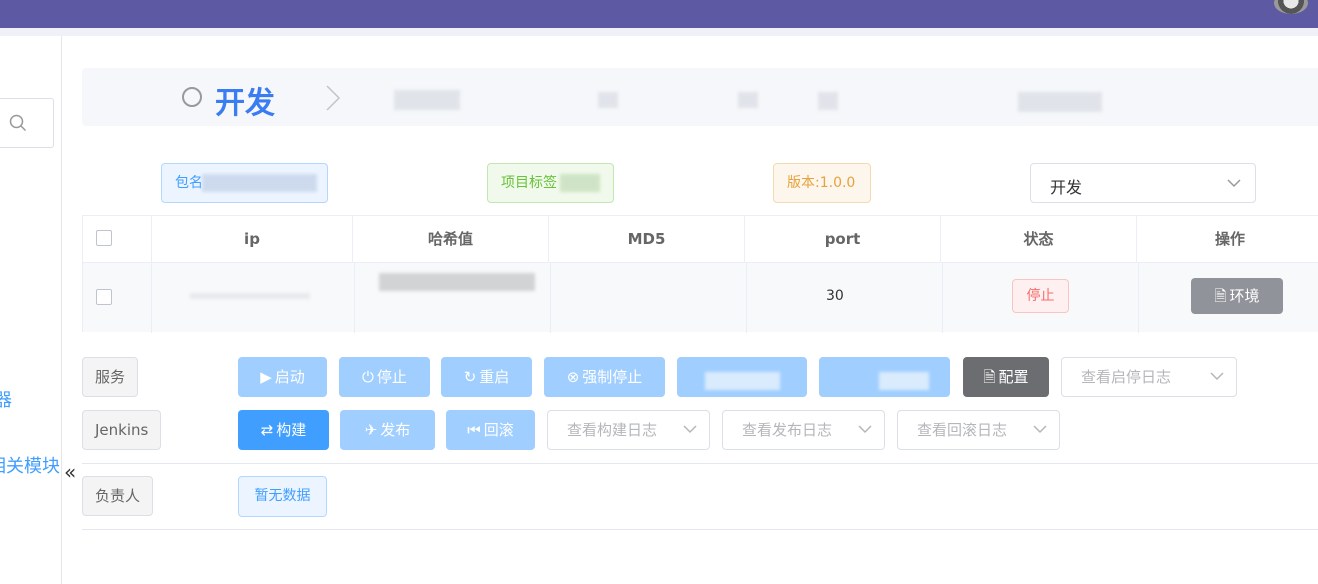 This screenshot has height=584, width=1318. What do you see at coordinates (245, 100) in the screenshot?
I see `breadcrumb-title: 开发` at bounding box center [245, 100].